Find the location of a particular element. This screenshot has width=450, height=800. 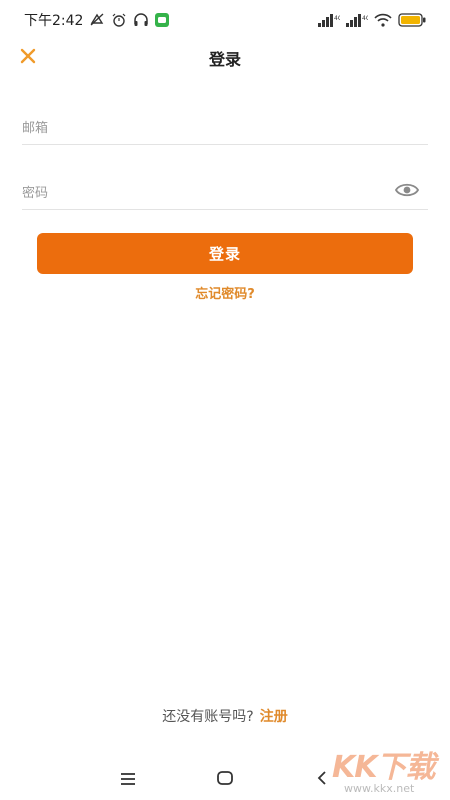

login-button: 登录 is located at coordinates (225, 253).